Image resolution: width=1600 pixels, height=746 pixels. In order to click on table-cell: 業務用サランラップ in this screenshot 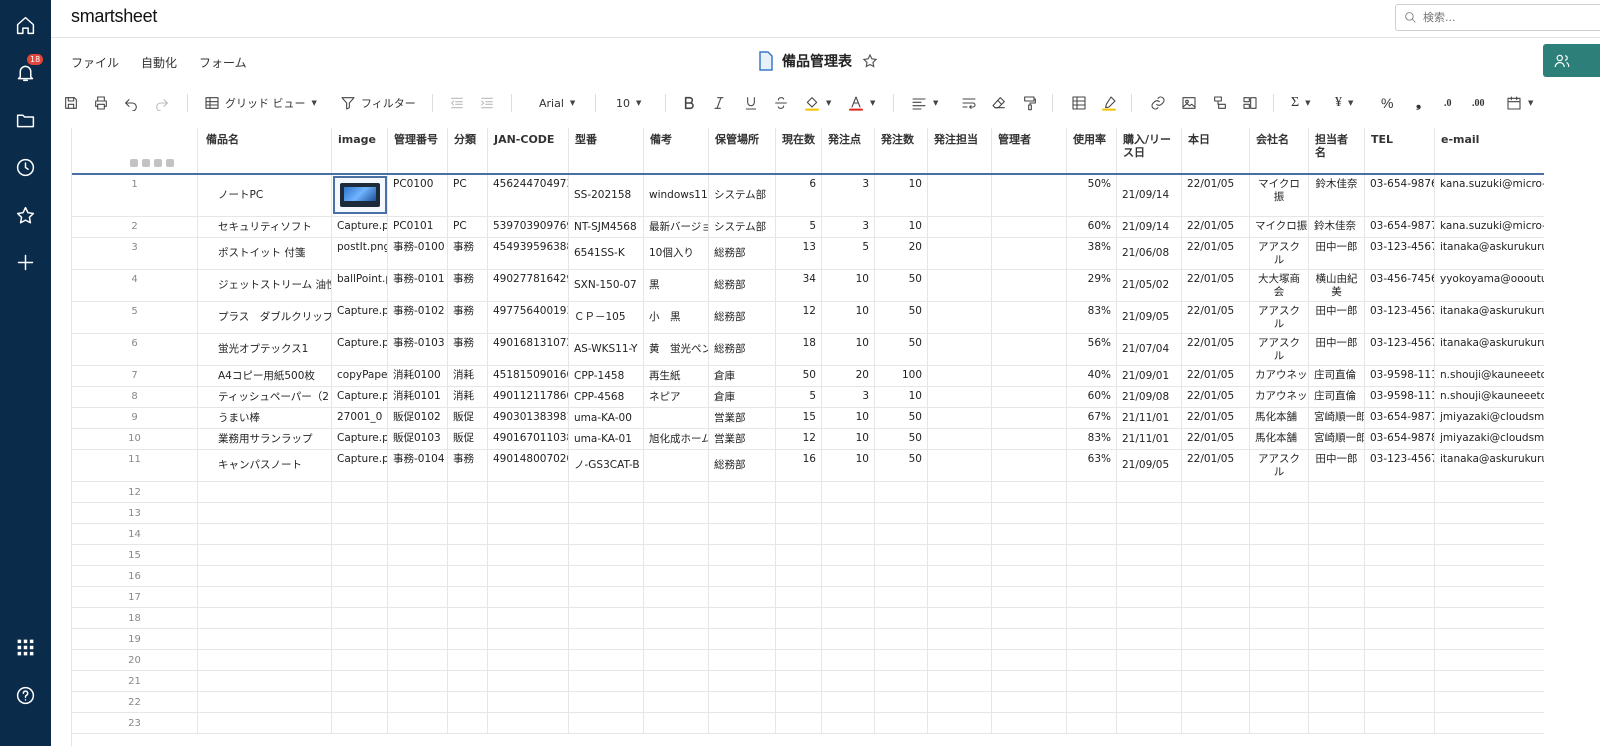, I will do `click(265, 439)`.